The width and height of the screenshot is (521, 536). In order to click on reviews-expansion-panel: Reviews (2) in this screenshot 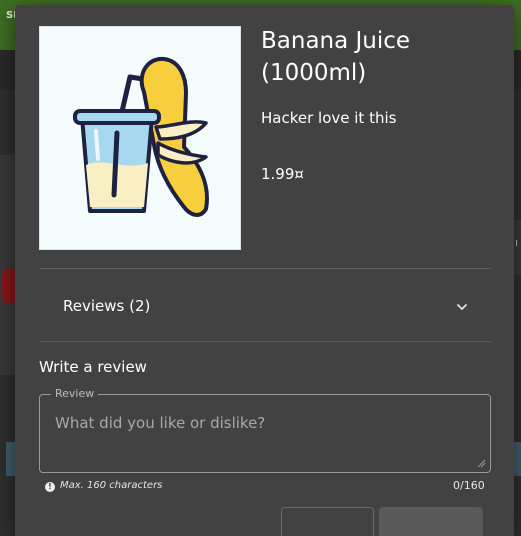, I will do `click(265, 305)`.